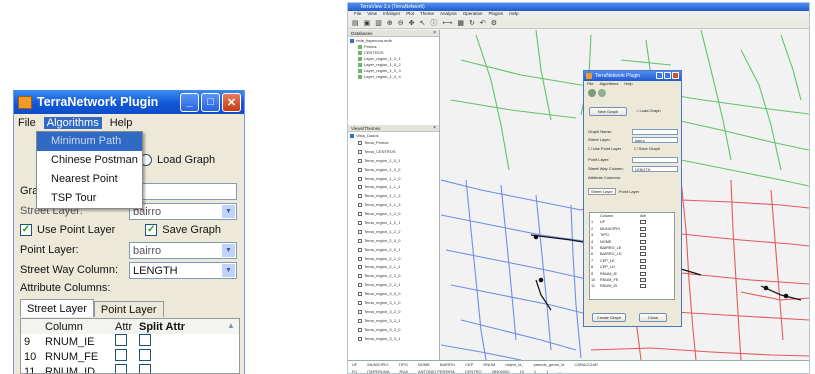 Image resolution: width=815 pixels, height=374 pixels. I want to click on street-layer-select: bairro, so click(655, 140).